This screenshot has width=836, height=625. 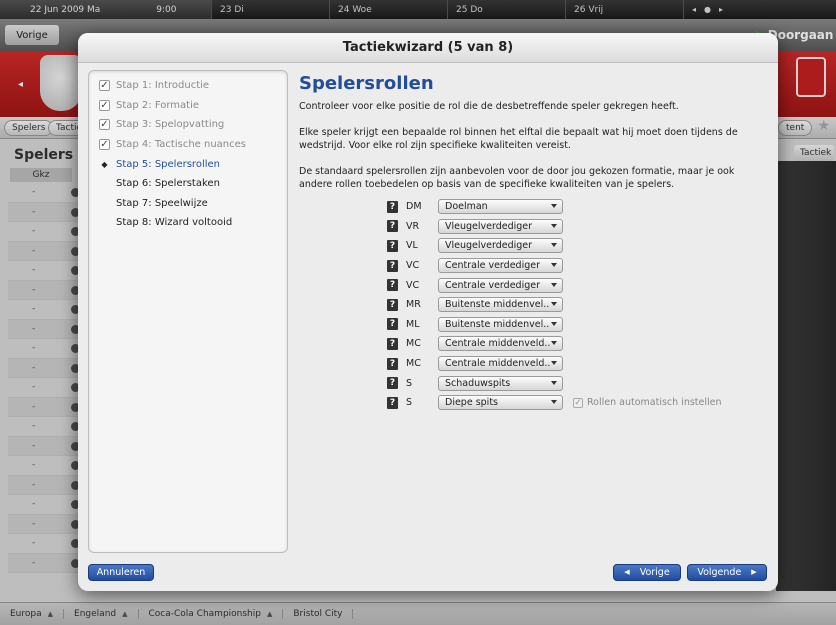 I want to click on role-value: Doelman, so click(x=466, y=207).